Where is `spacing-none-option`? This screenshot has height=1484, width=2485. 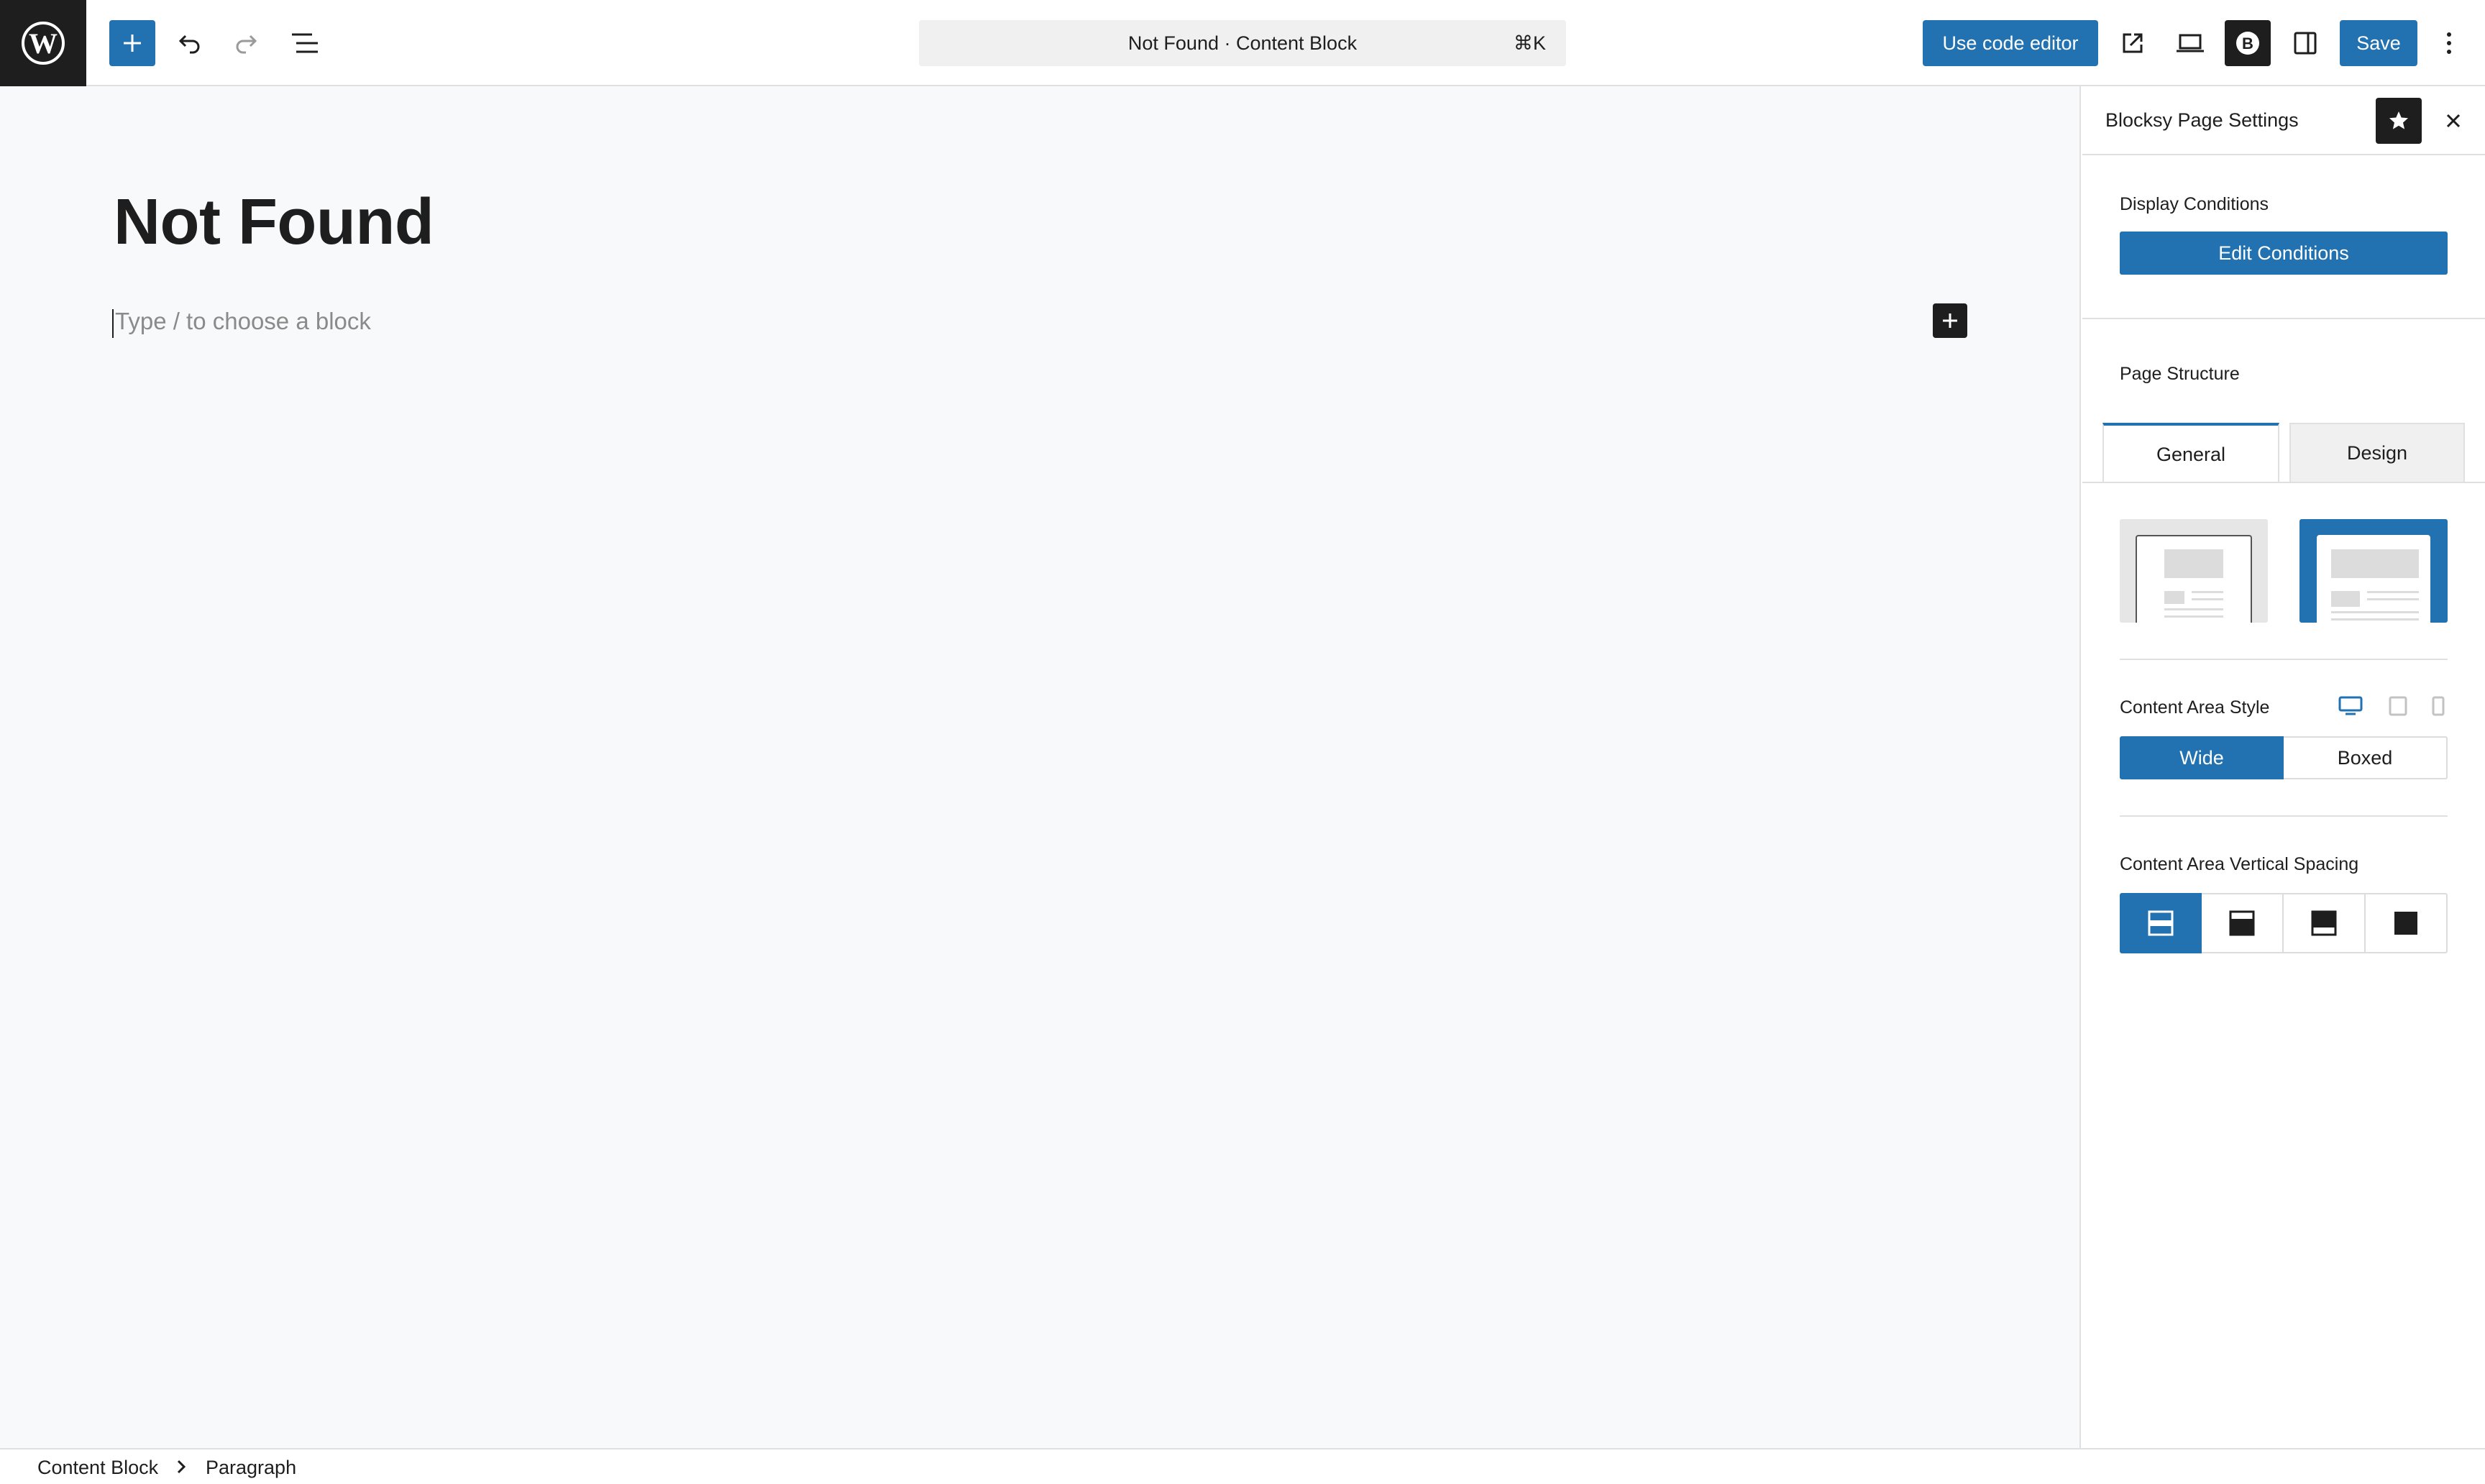 spacing-none-option is located at coordinates (2407, 923).